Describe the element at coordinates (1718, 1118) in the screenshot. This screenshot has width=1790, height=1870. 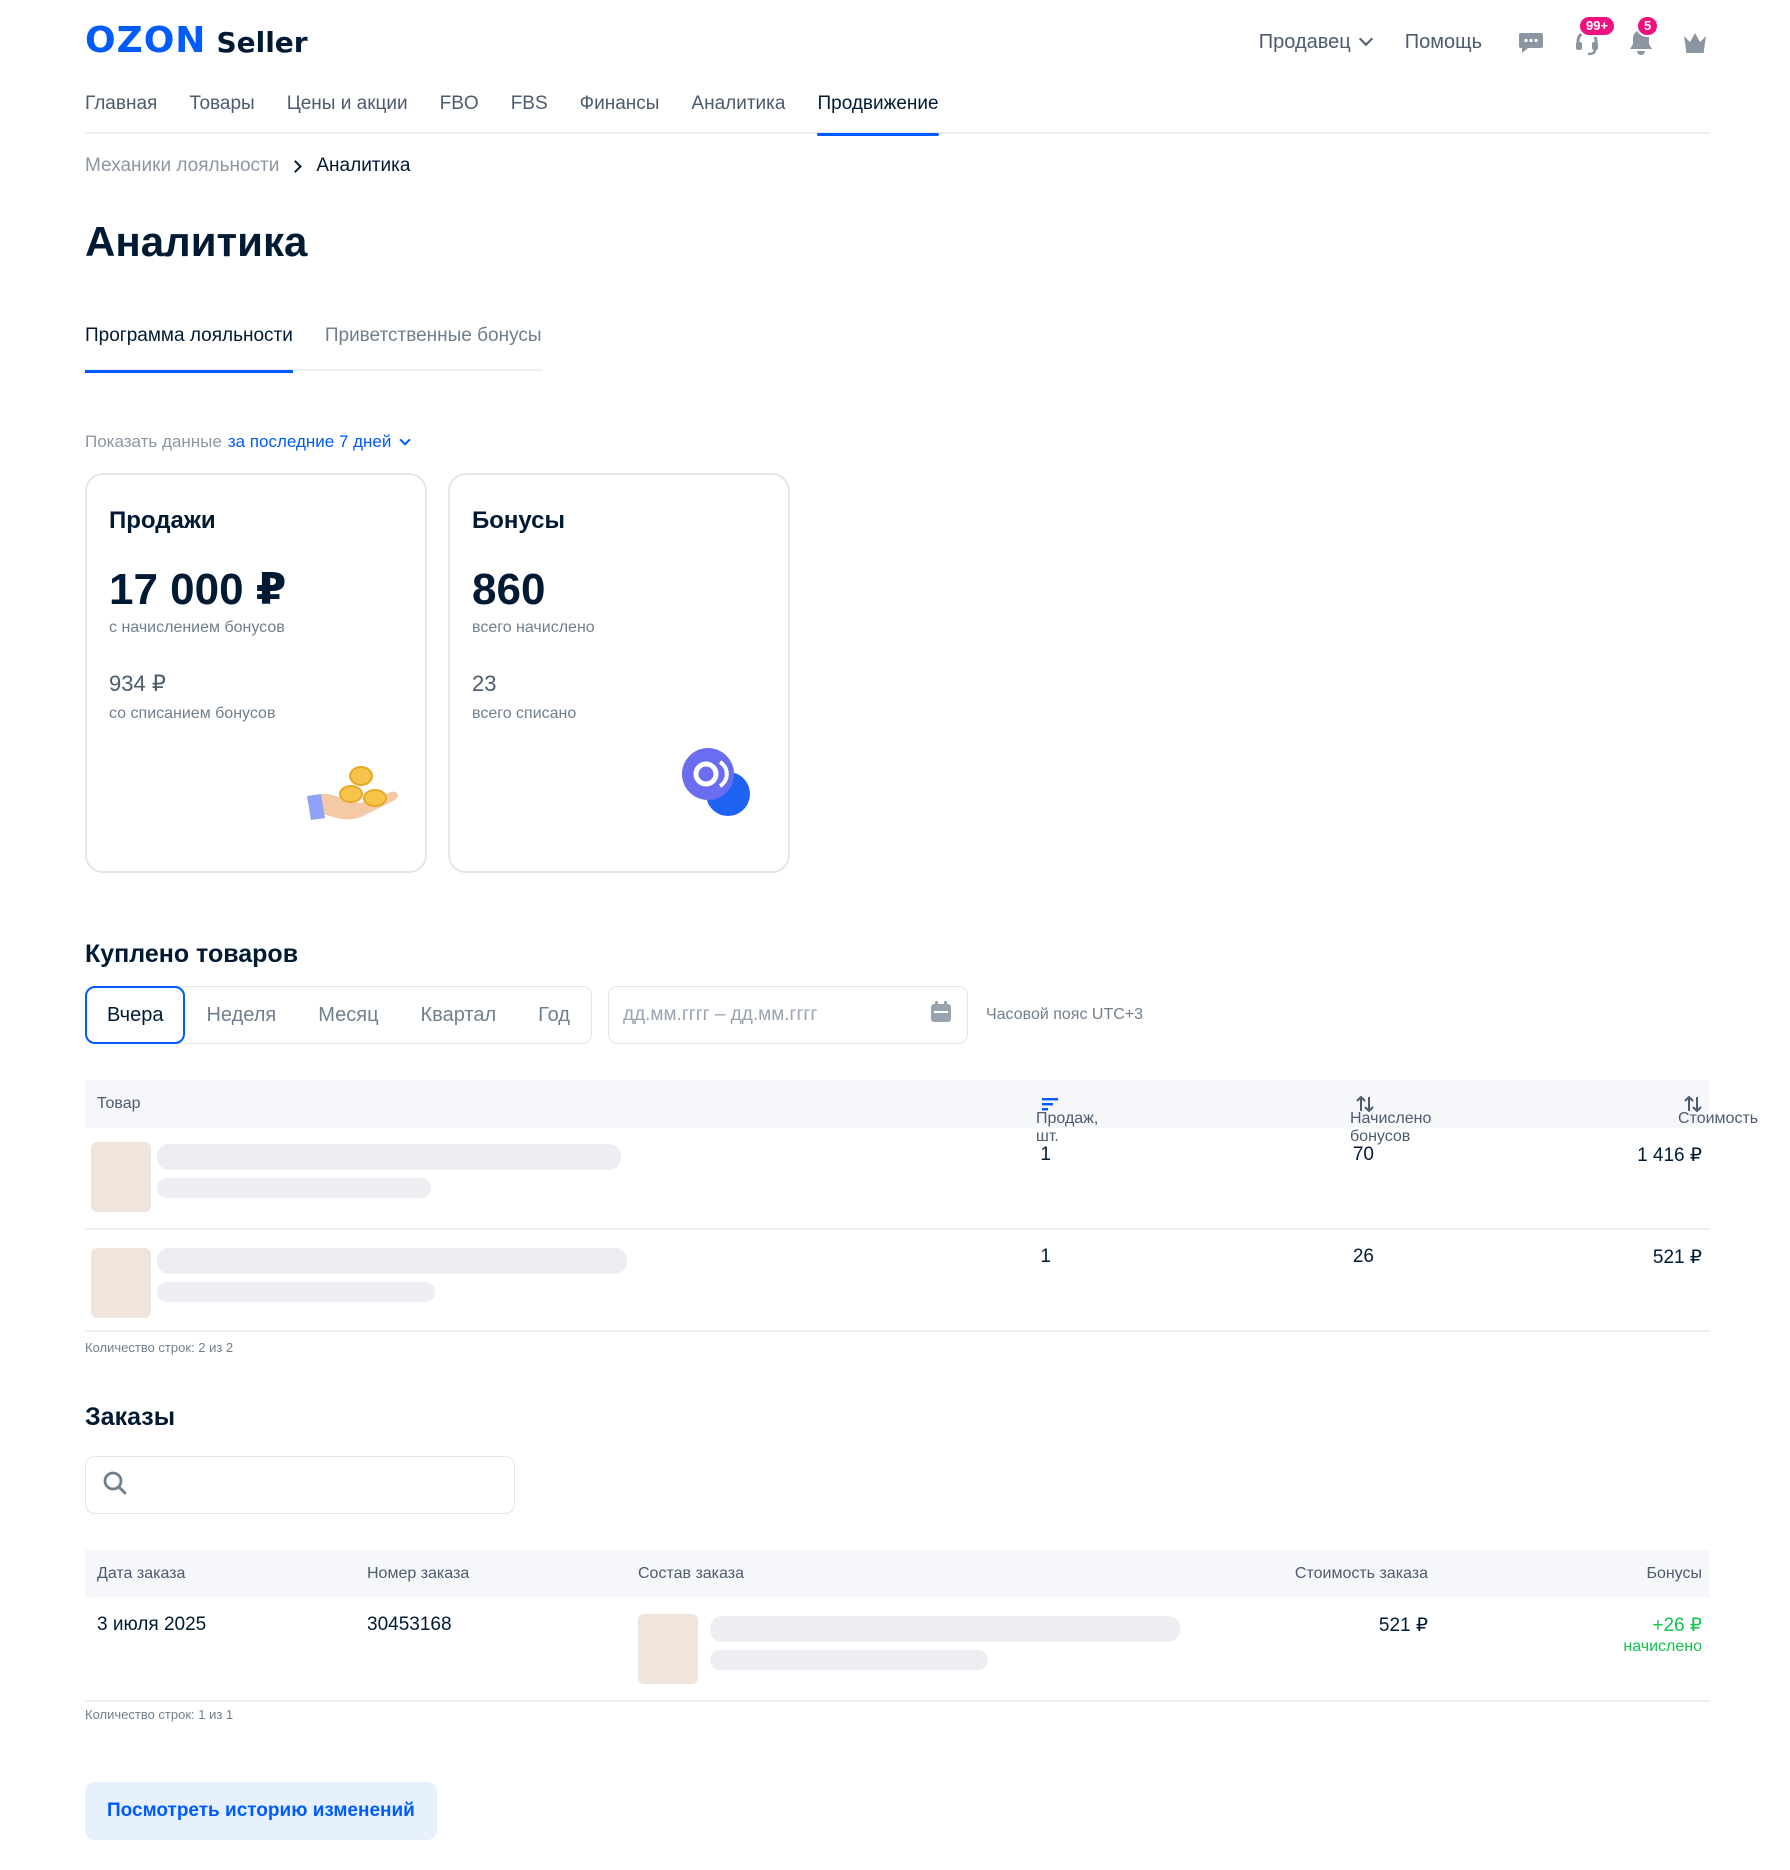
I see `column-cost-label: Стоимость` at that location.